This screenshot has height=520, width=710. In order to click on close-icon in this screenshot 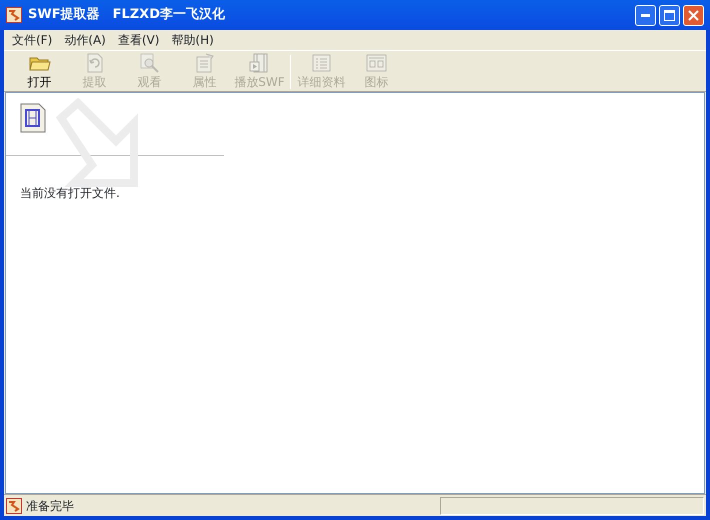, I will do `click(693, 15)`.